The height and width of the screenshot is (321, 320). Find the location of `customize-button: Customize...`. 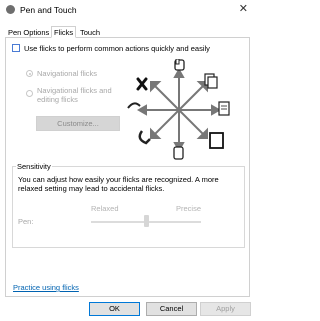

customize-button: Customize... is located at coordinates (78, 123).